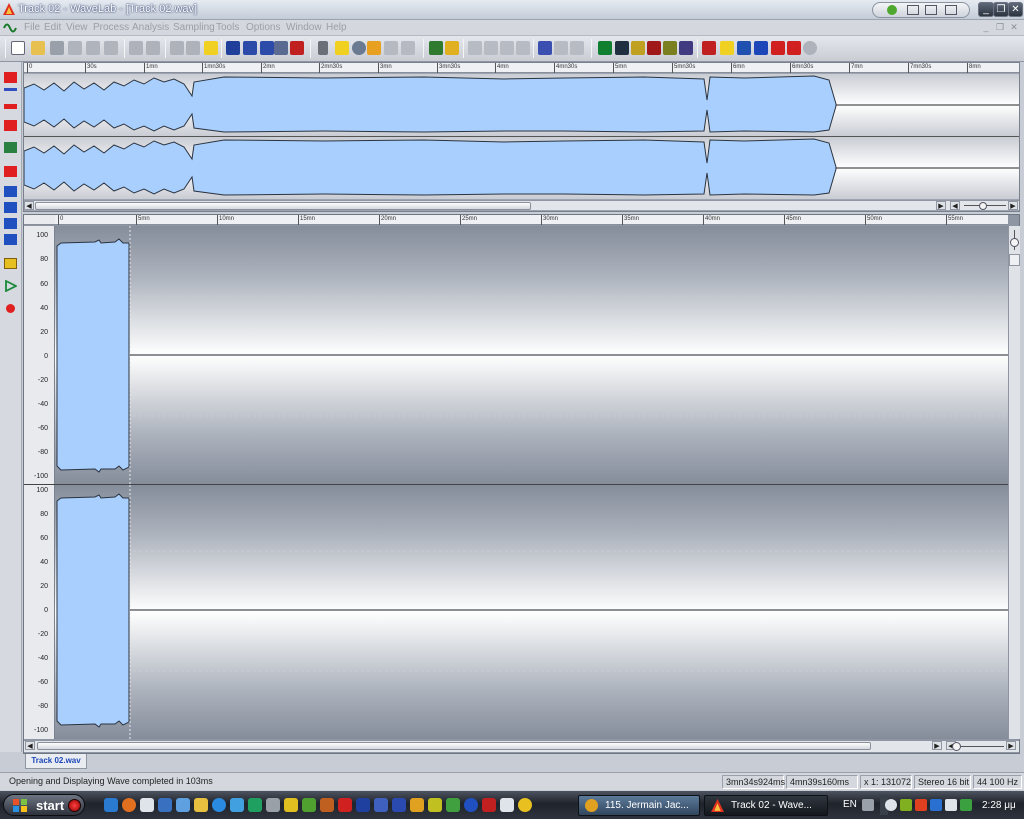 The width and height of the screenshot is (1024, 819). I want to click on globe-icon, so click(471, 805).